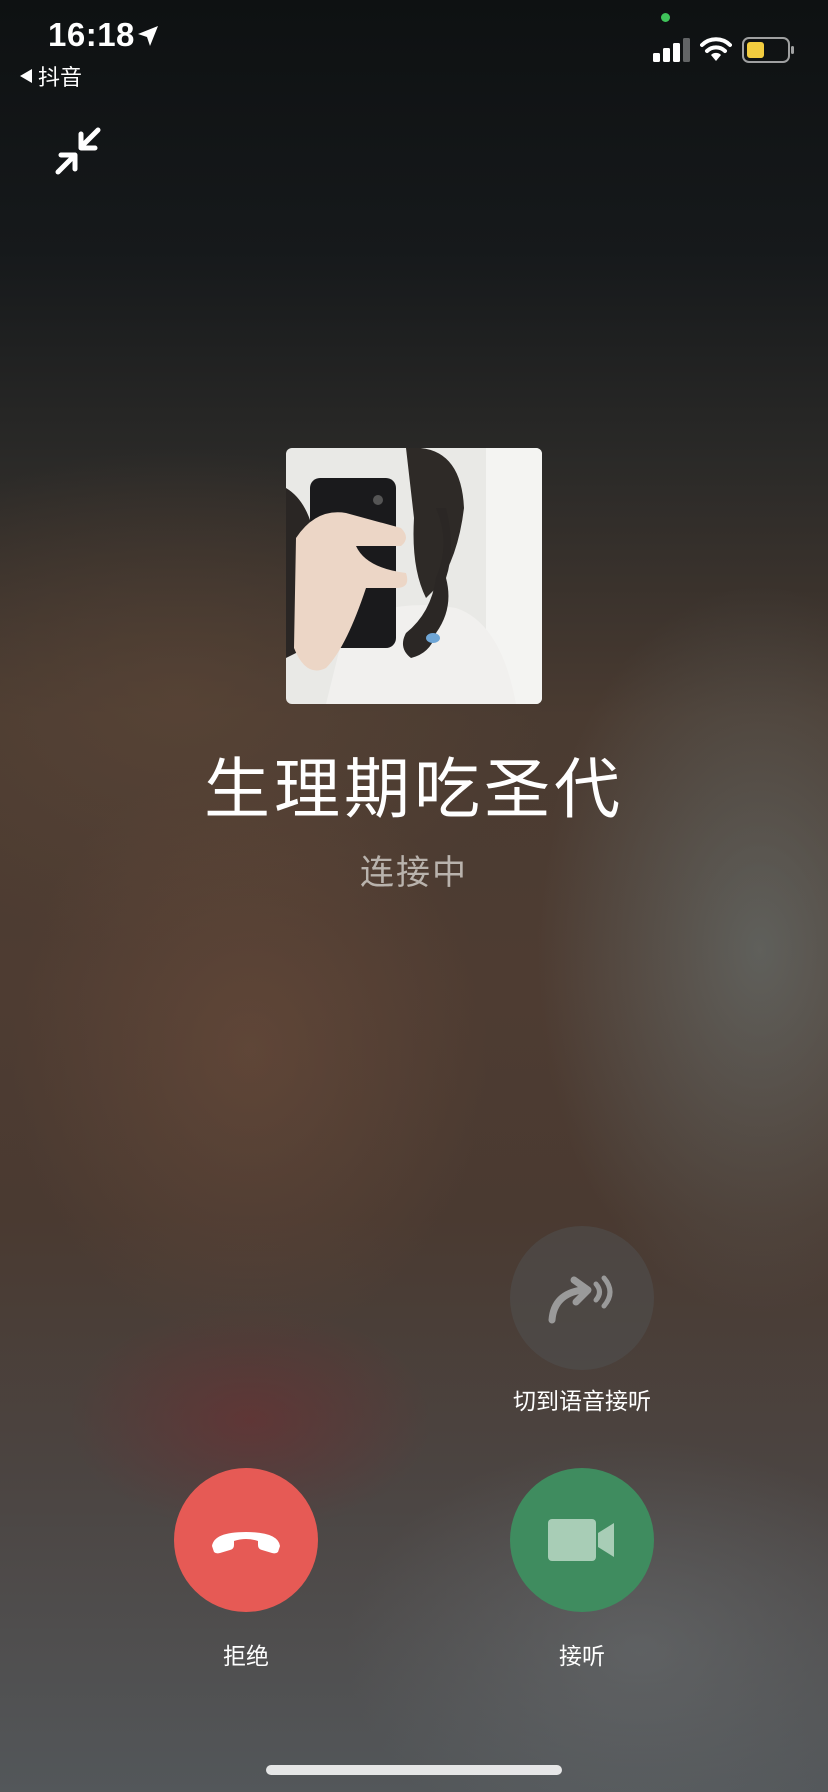 The width and height of the screenshot is (828, 1792). I want to click on back-to-app-button: 抖音, so click(51, 76).